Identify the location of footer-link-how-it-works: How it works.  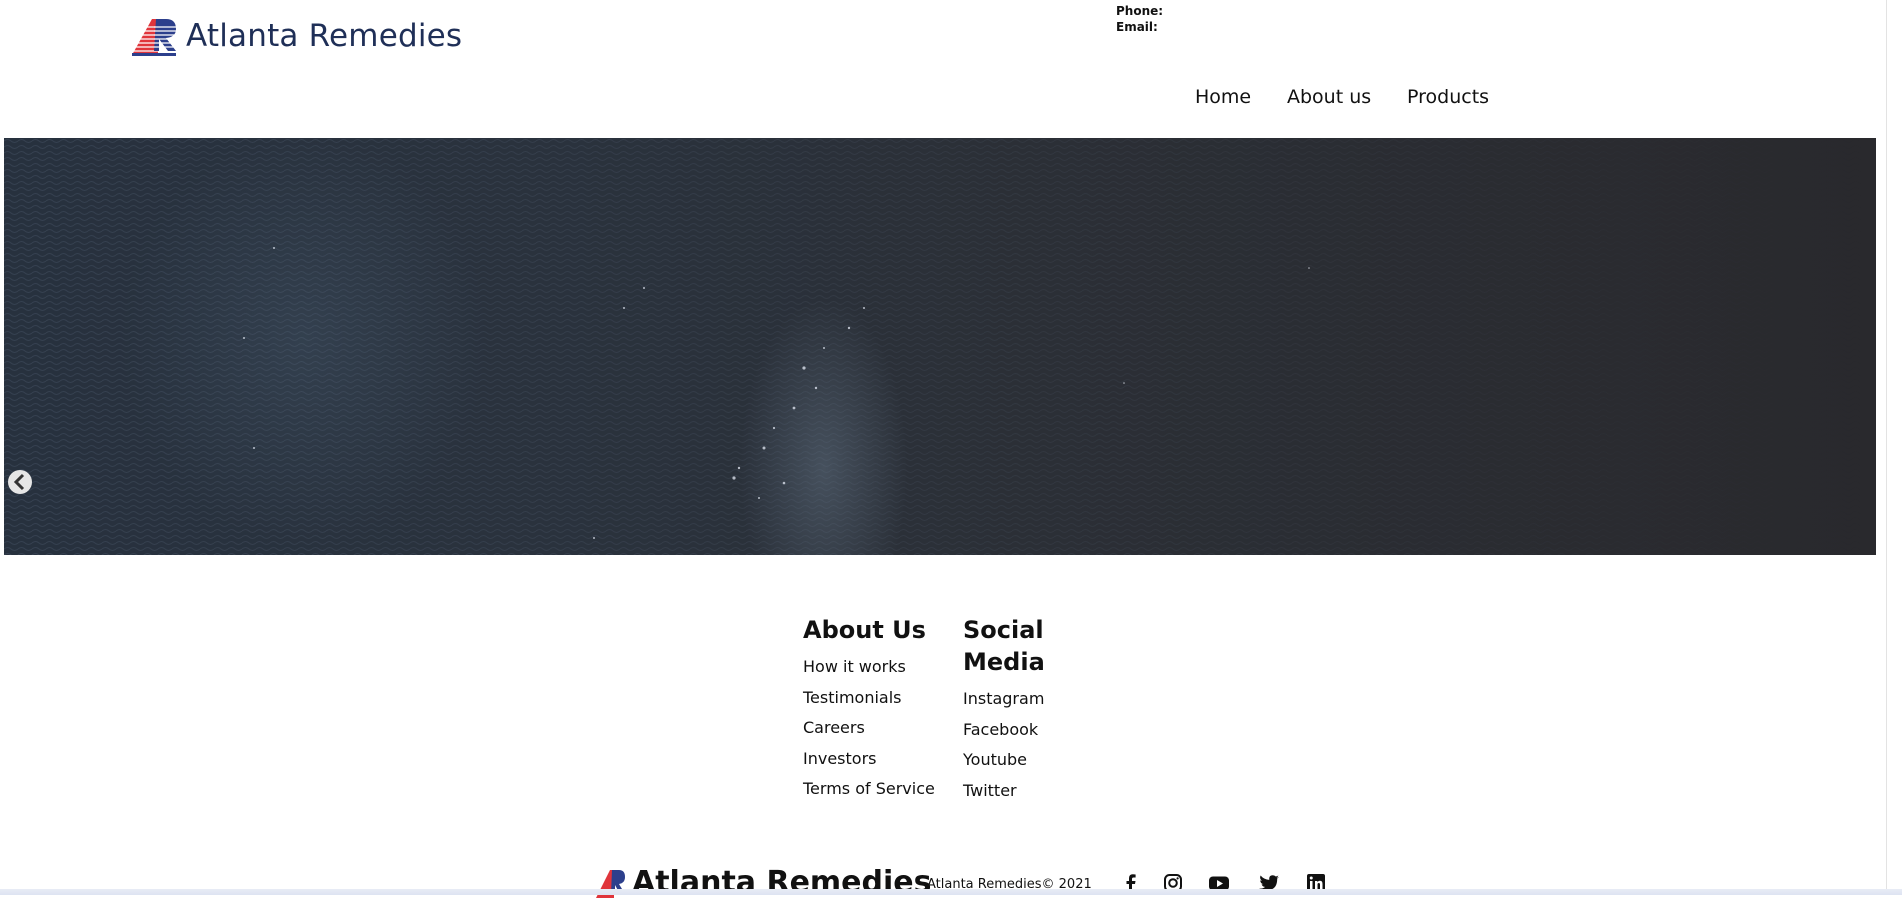
(873, 673).